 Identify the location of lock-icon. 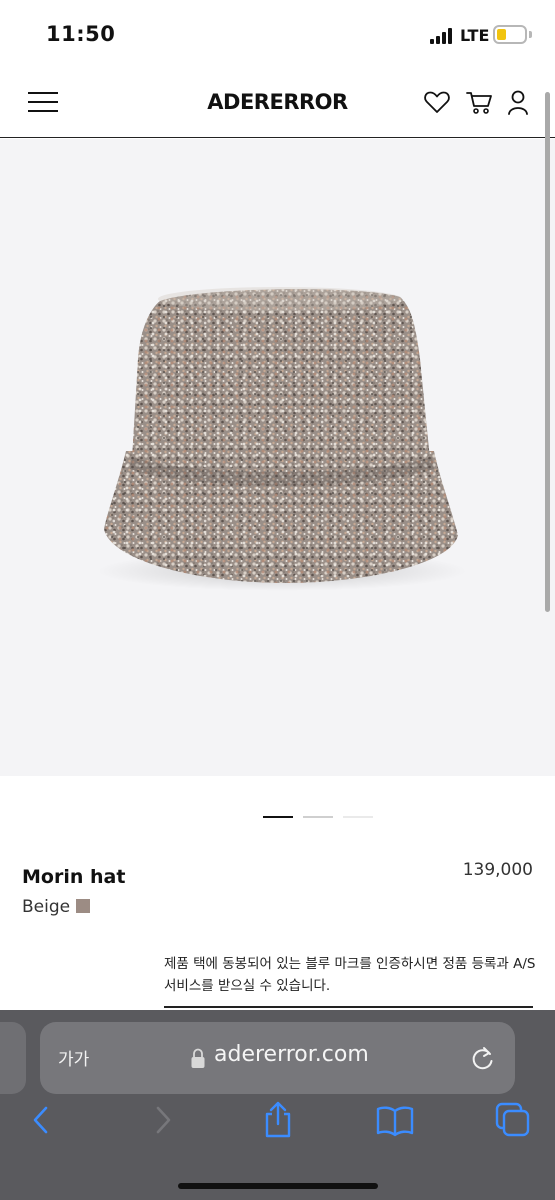
(198, 1058).